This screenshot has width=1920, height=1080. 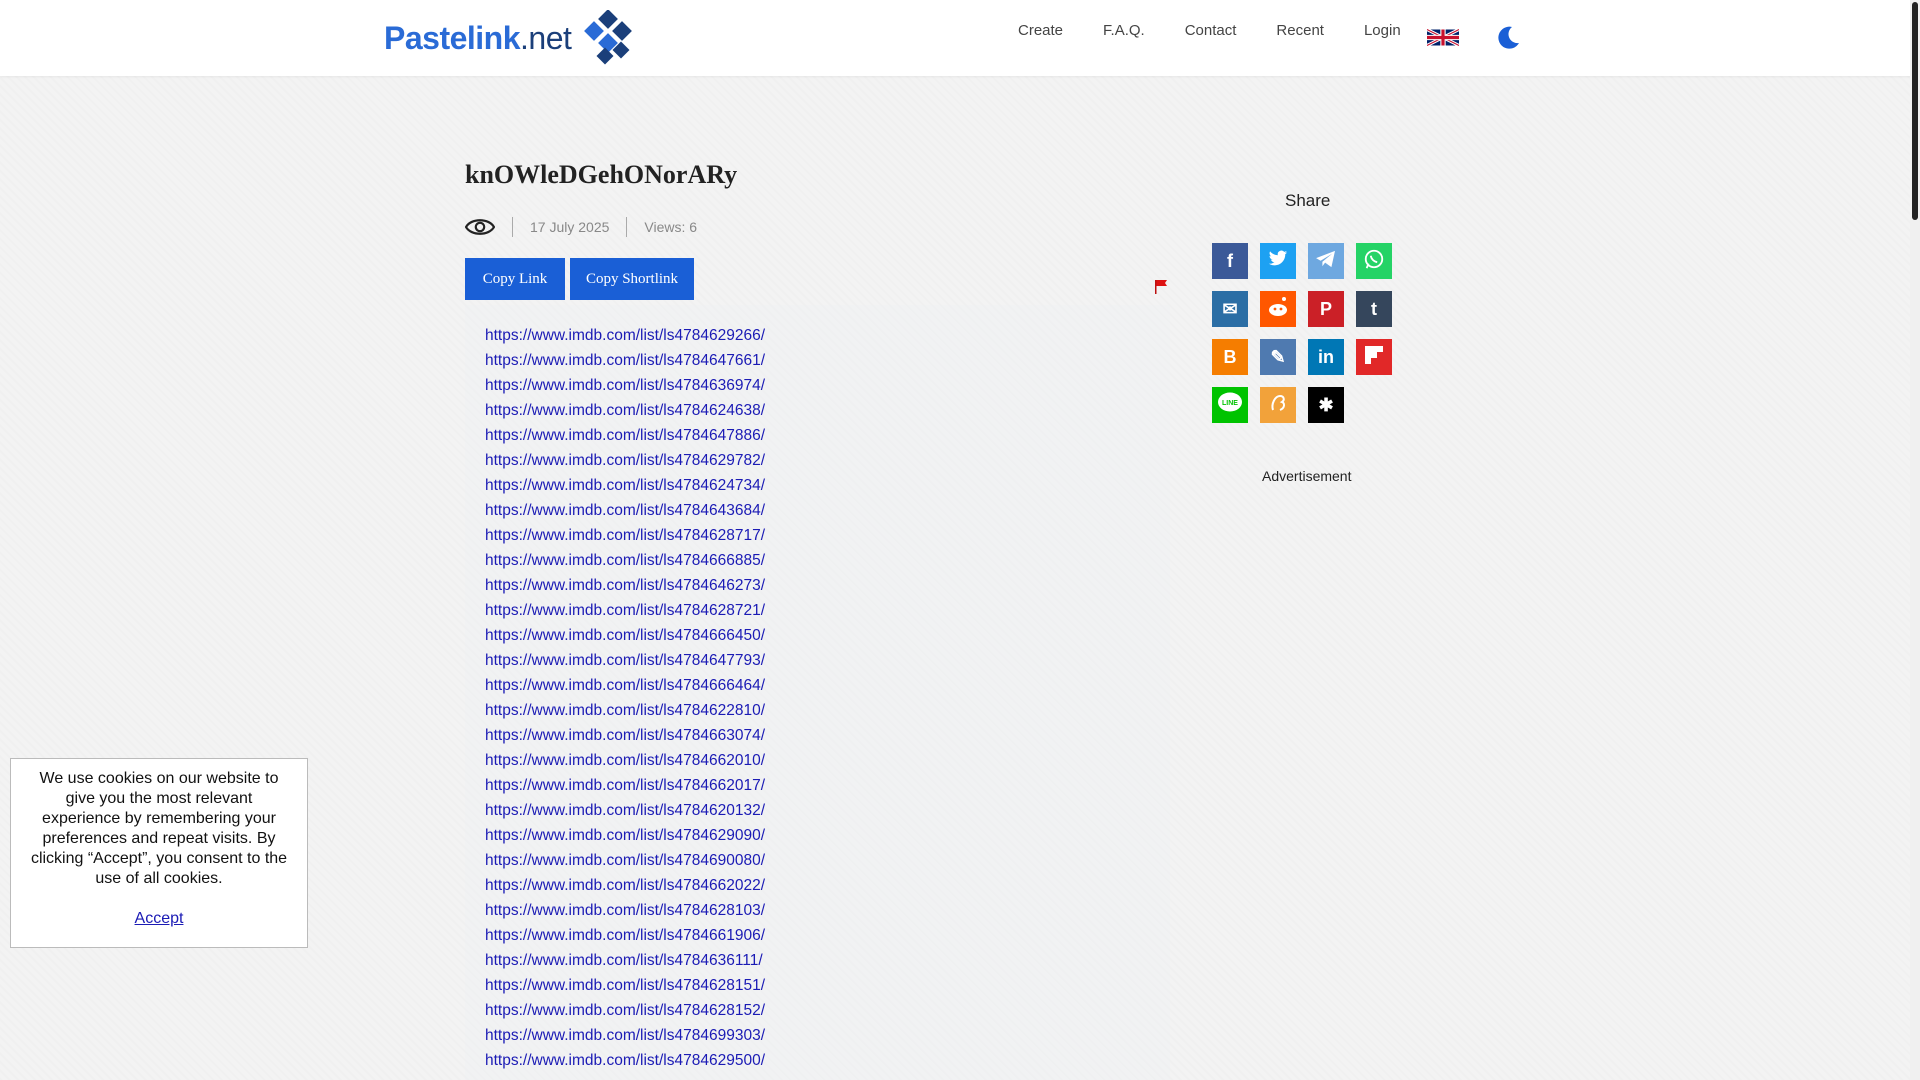 I want to click on list-item: https://www.imdb.com/list/ls4784620132/, so click(x=625, y=812).